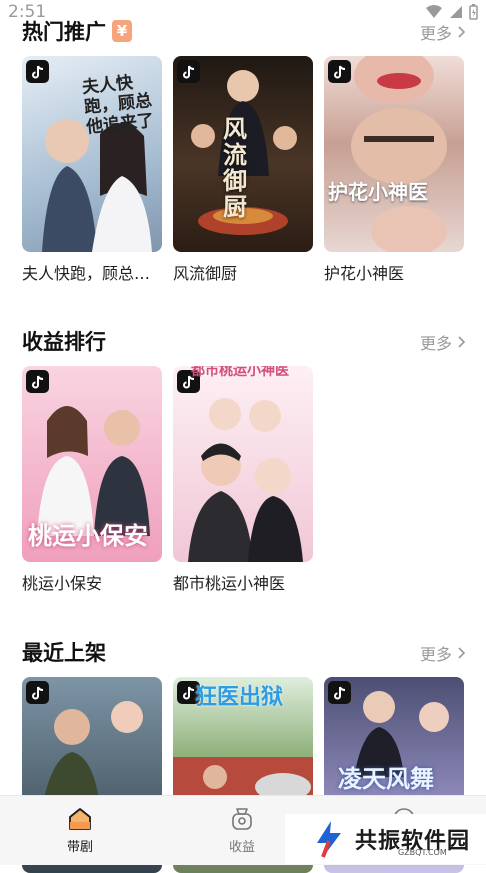 Image resolution: width=486 pixels, height=873 pixels. Describe the element at coordinates (385, 839) in the screenshot. I see `watermark: 共振软件园 GZBQT.COM` at that location.